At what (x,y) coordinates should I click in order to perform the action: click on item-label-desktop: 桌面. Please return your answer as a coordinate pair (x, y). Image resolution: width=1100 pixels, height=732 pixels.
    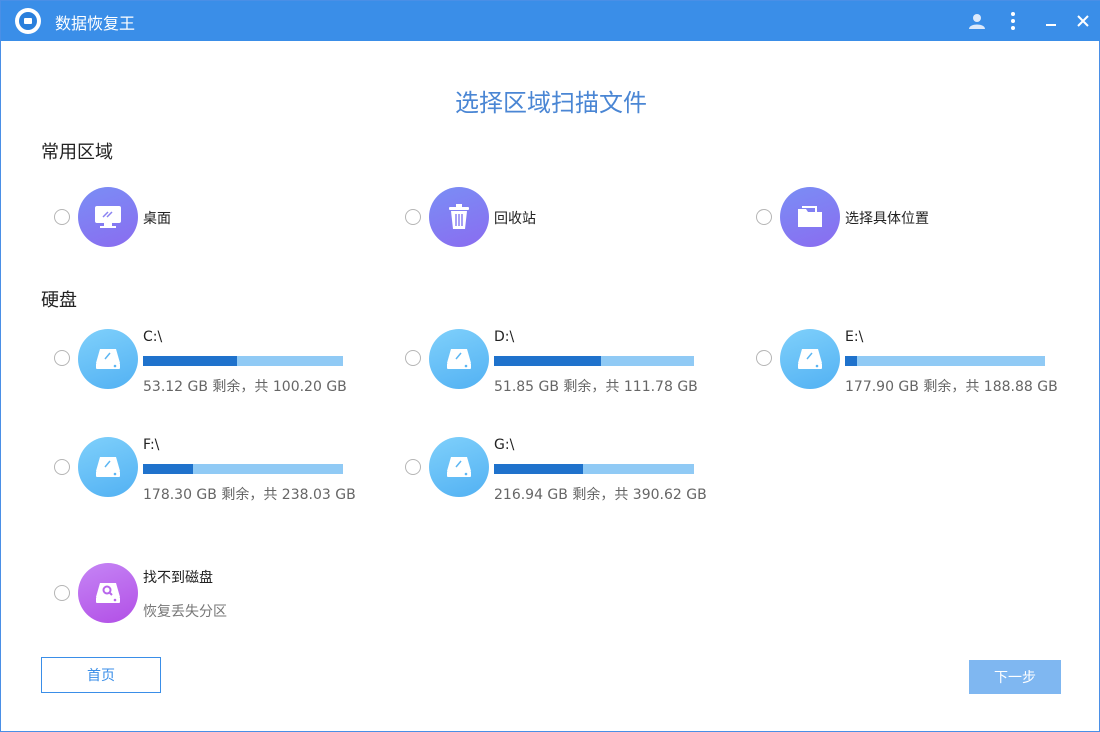
    Looking at the image, I should click on (157, 219).